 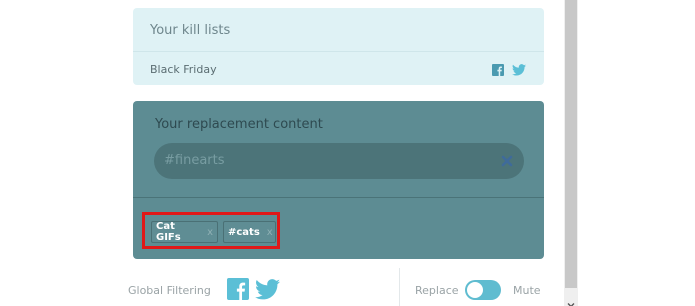 What do you see at coordinates (253, 291) in the screenshot?
I see `footer-social-icons` at bounding box center [253, 291].